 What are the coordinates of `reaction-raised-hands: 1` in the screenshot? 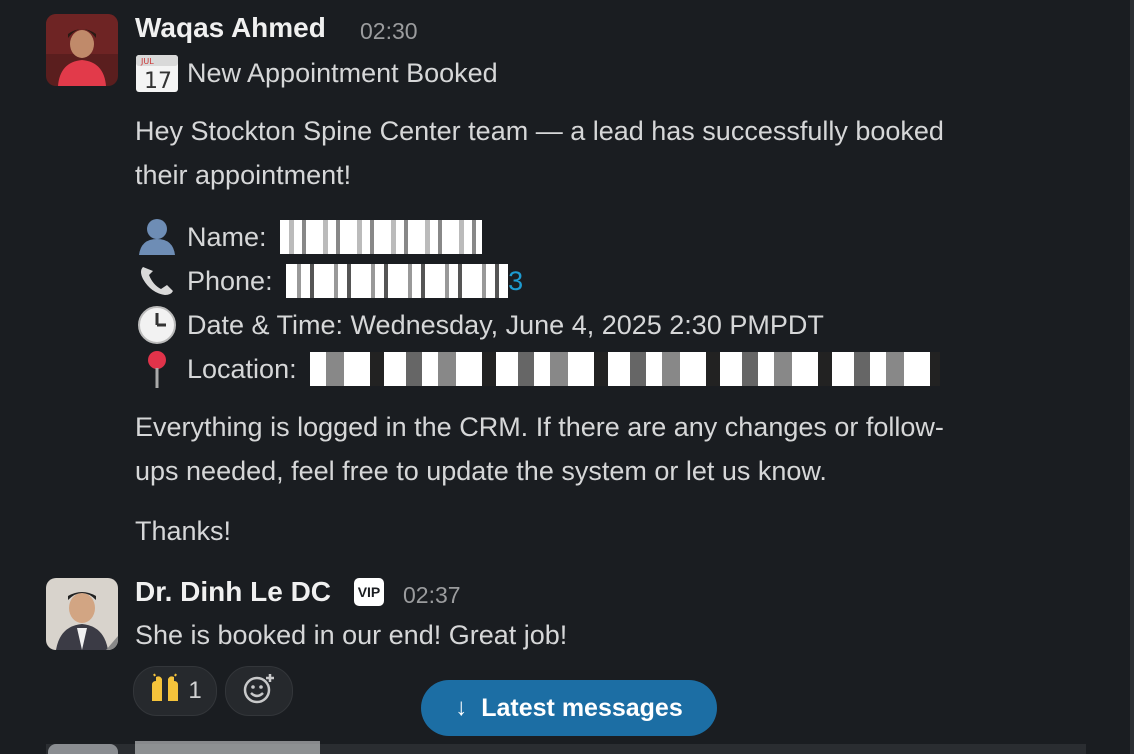 It's located at (175, 691).